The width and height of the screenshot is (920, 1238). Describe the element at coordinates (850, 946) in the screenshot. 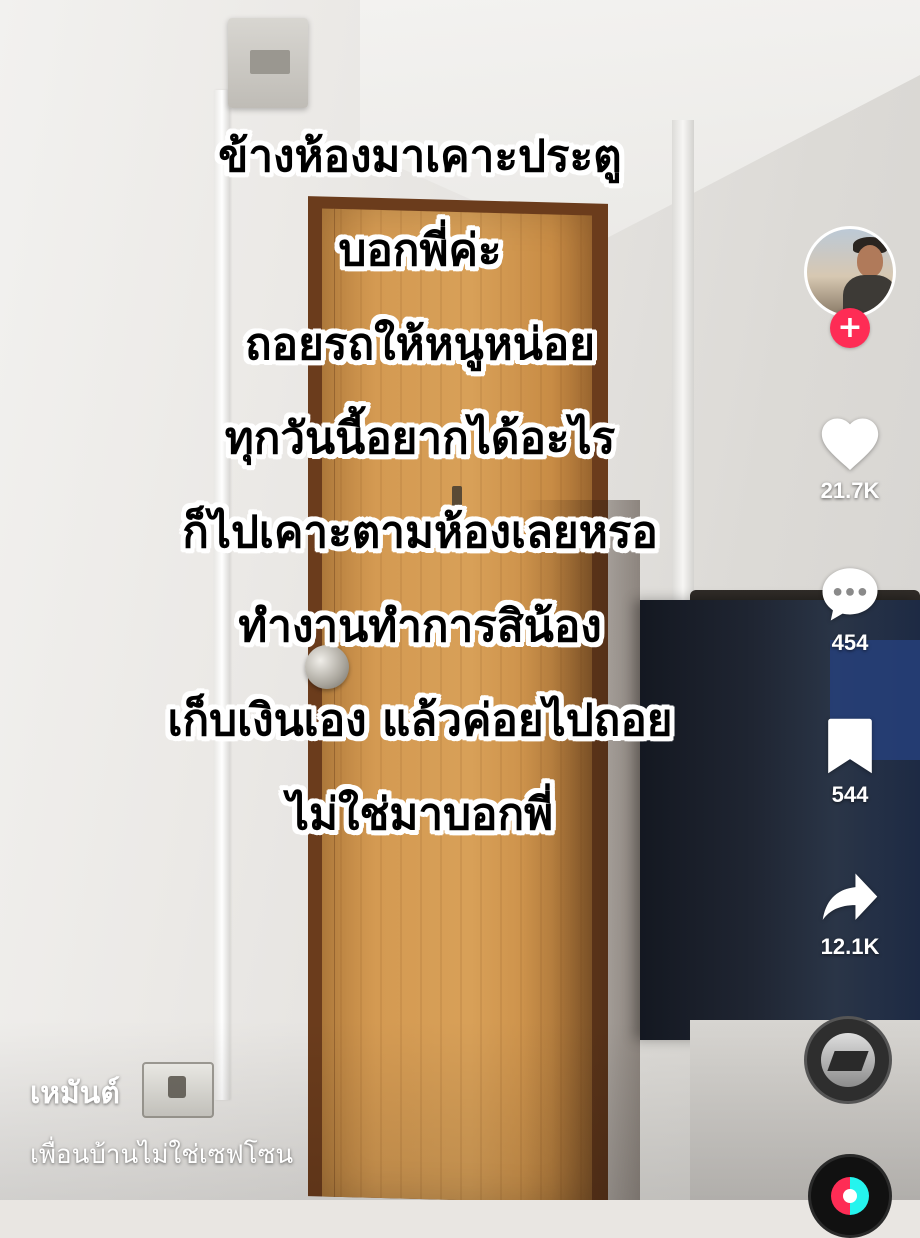

I see `share-count: 12.1K` at that location.